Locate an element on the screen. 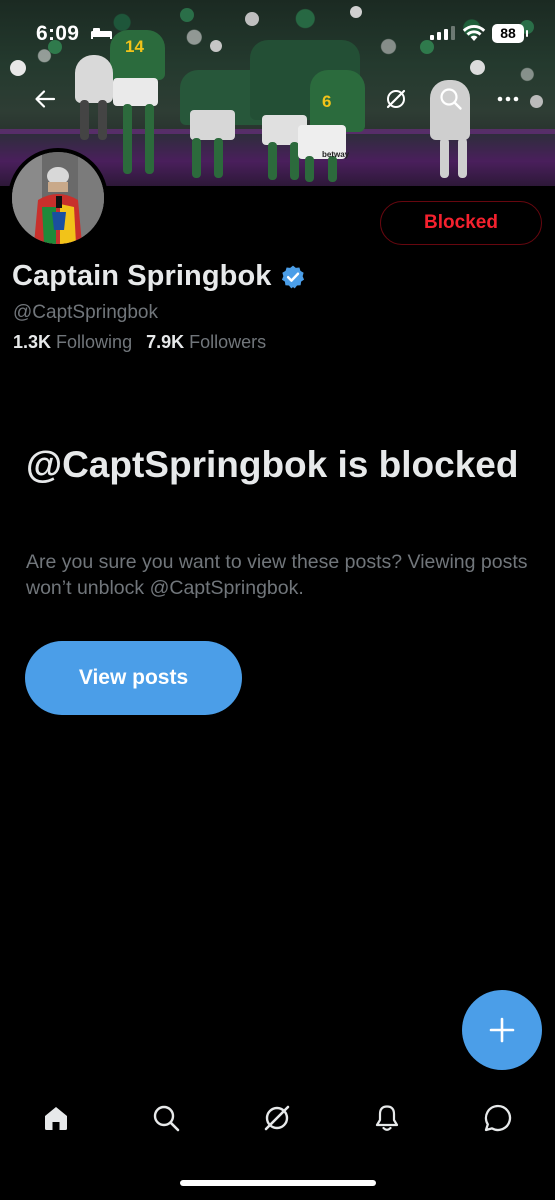  followers-label: Followers is located at coordinates (228, 342).